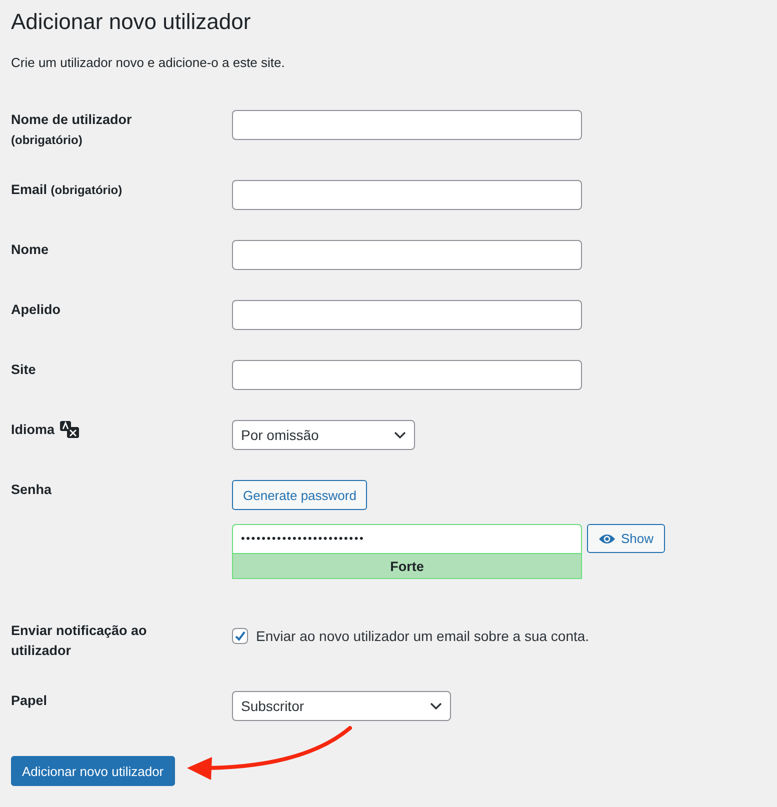 Image resolution: width=777 pixels, height=807 pixels. What do you see at coordinates (31, 490) in the screenshot?
I see `field-label: Senha` at bounding box center [31, 490].